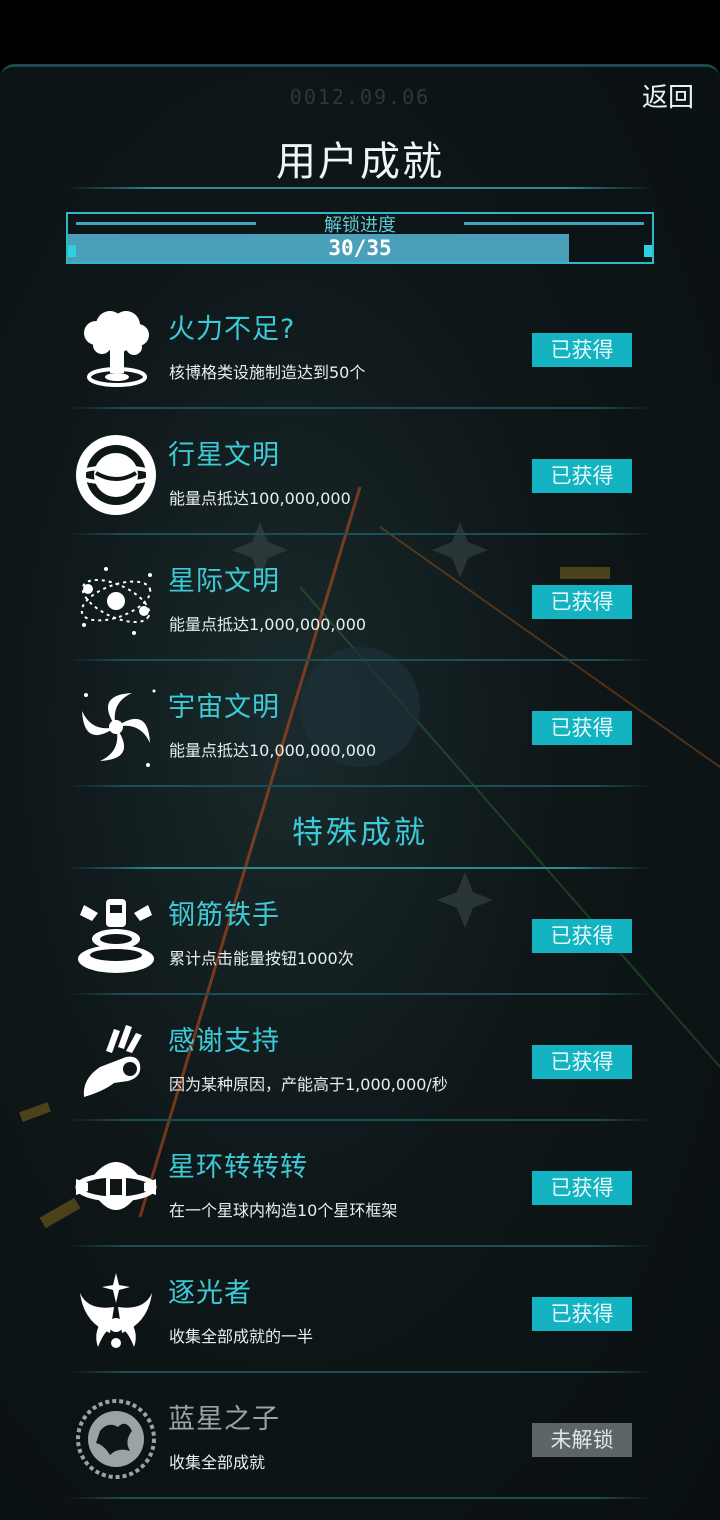  Describe the element at coordinates (308, 1084) in the screenshot. I see `achievement-description: 因为某种原因，产能高于1,000,000/秒` at that location.